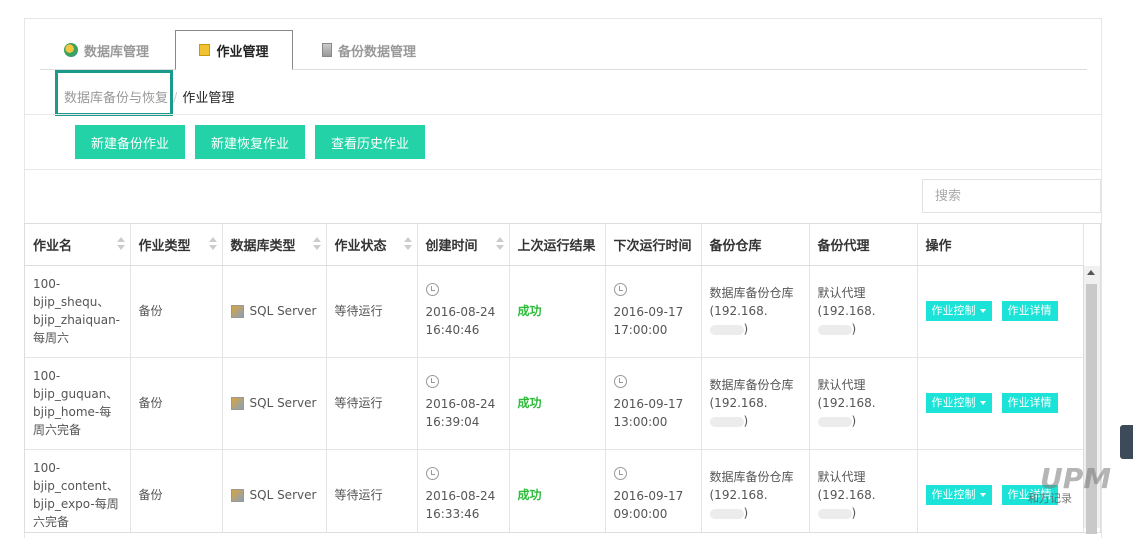 This screenshot has width=1133, height=538. Describe the element at coordinates (242, 52) in the screenshot. I see `tab-label: 作业管理` at that location.